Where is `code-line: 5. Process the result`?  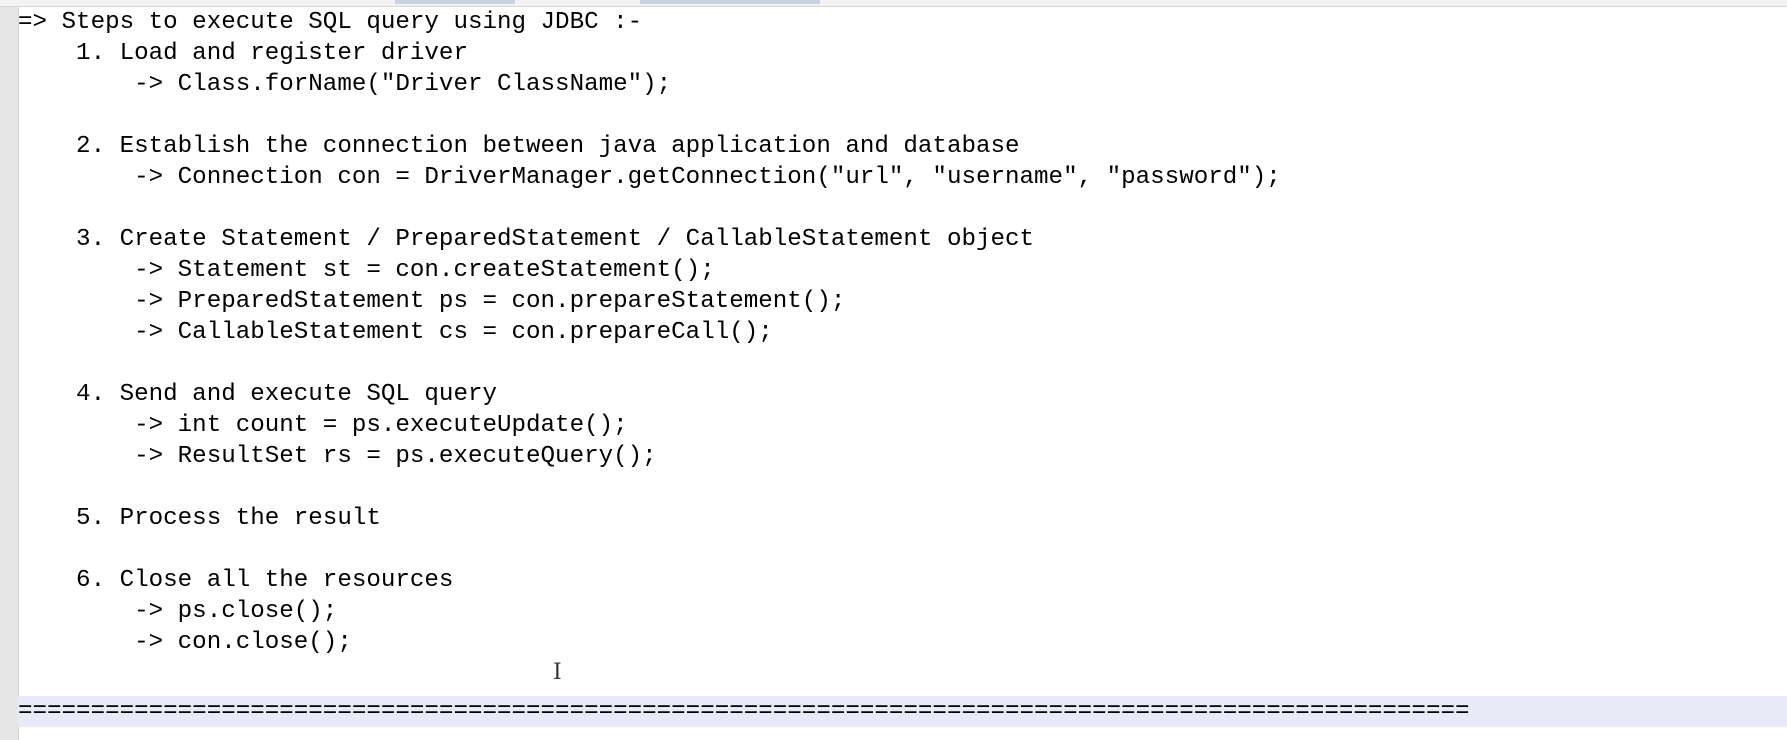
code-line: 5. Process the result is located at coordinates (902, 518).